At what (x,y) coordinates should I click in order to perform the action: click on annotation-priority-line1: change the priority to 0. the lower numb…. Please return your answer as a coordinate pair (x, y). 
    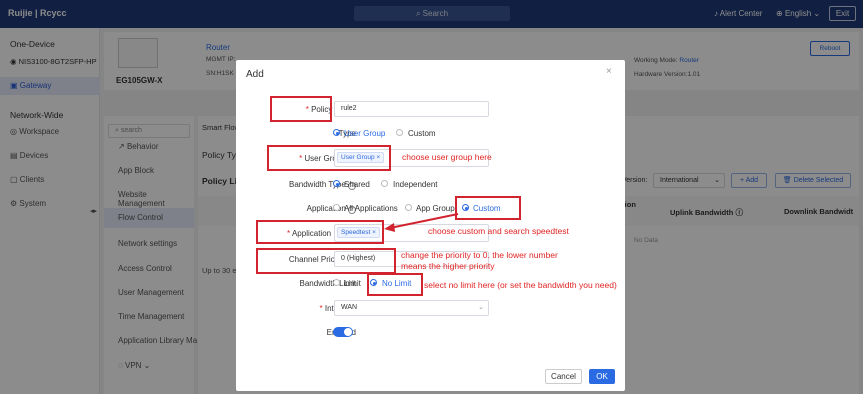
    Looking at the image, I should click on (479, 255).